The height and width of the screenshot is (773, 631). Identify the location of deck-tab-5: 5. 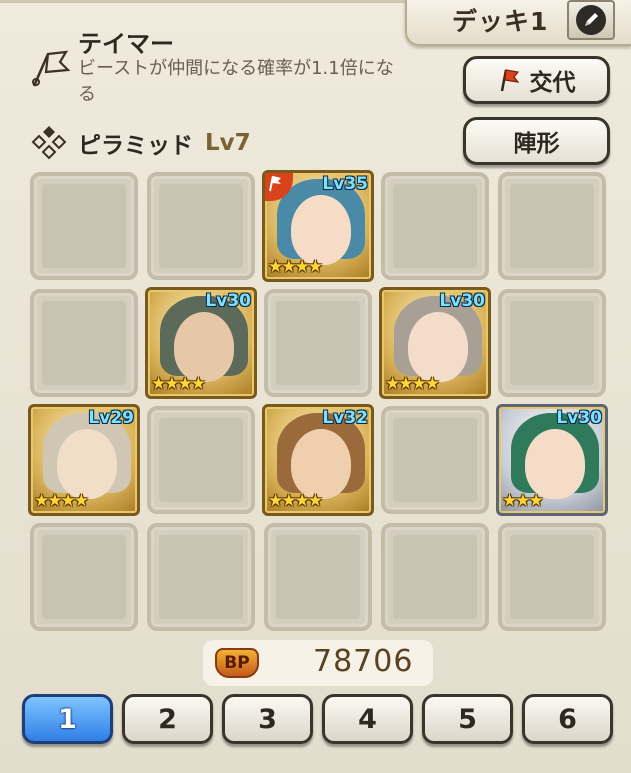
(467, 719).